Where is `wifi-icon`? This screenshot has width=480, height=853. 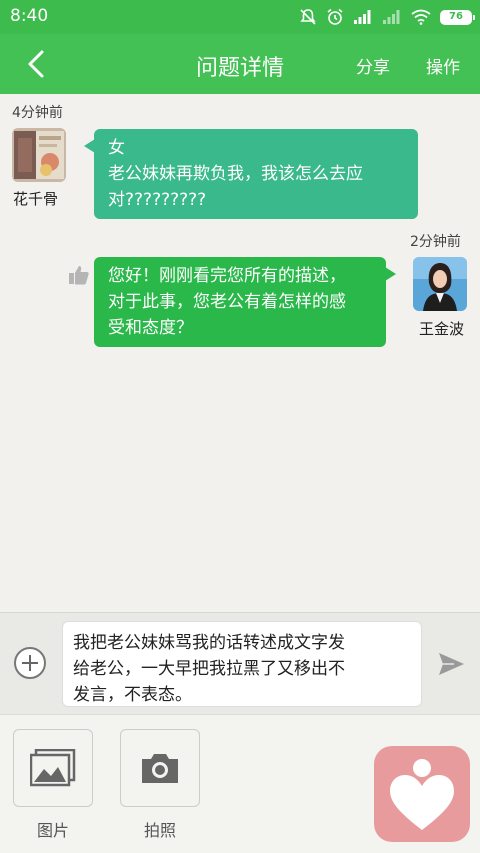
wifi-icon is located at coordinates (421, 17).